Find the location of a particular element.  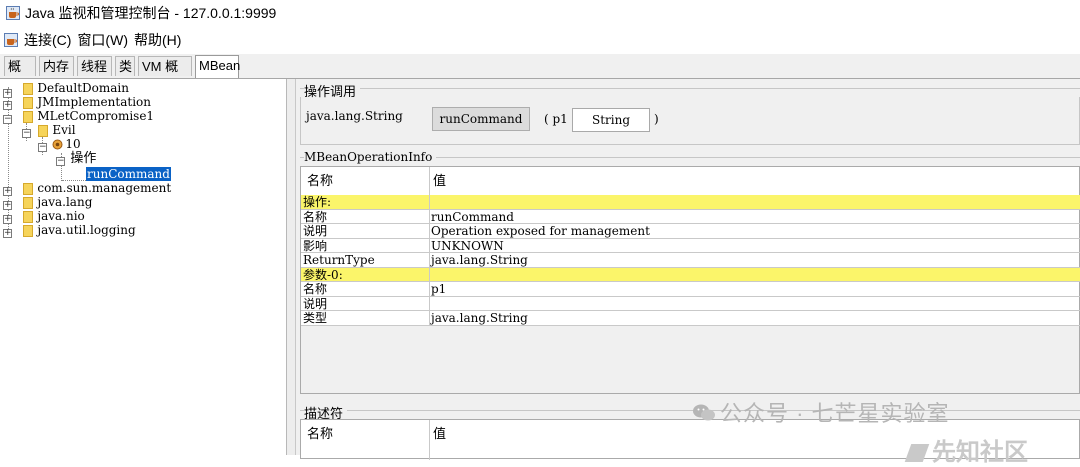

menu-window: 窗口(W) is located at coordinates (102, 40).